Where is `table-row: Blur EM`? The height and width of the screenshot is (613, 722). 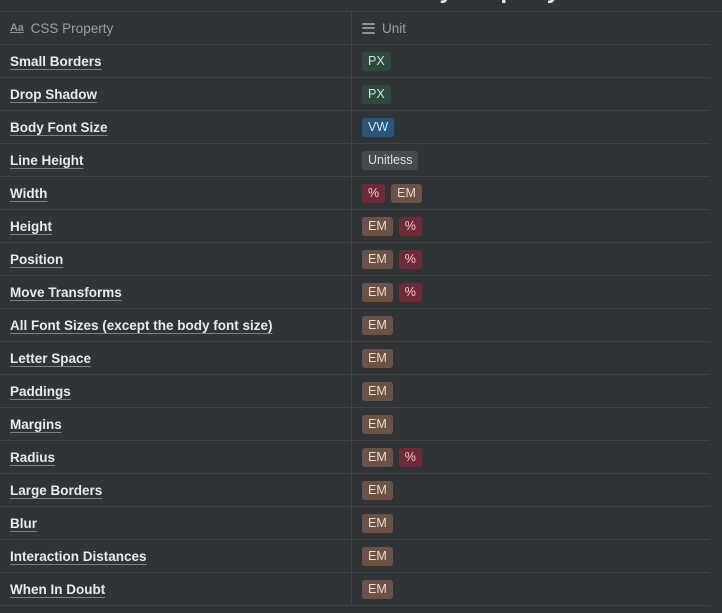 table-row: Blur EM is located at coordinates (355, 523).